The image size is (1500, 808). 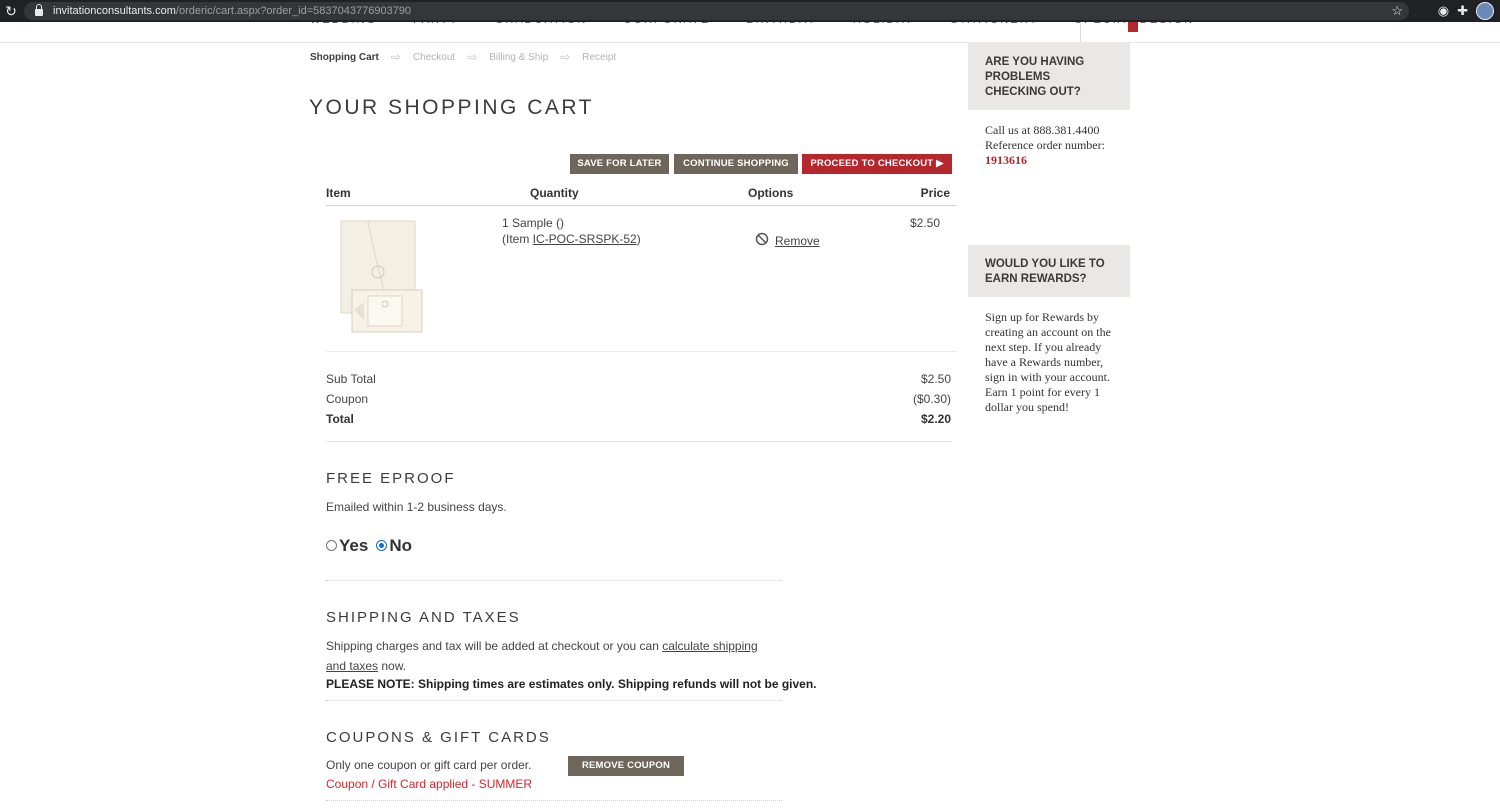 What do you see at coordinates (436, 24) in the screenshot?
I see `nav-item: PARTY` at bounding box center [436, 24].